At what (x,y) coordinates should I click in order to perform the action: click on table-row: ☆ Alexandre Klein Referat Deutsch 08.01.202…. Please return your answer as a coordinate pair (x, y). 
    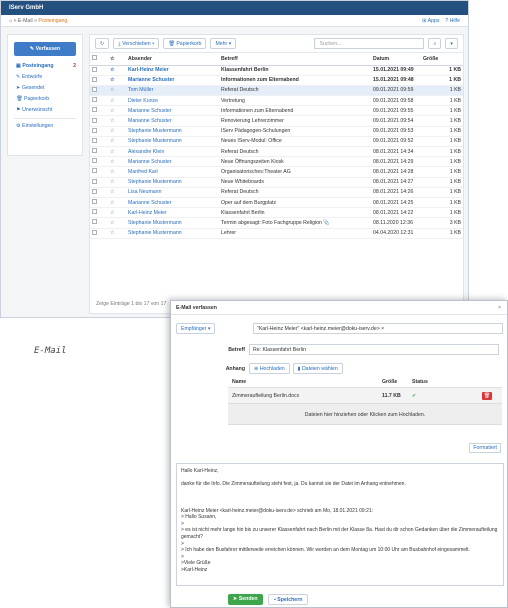
    Looking at the image, I should click on (276, 152).